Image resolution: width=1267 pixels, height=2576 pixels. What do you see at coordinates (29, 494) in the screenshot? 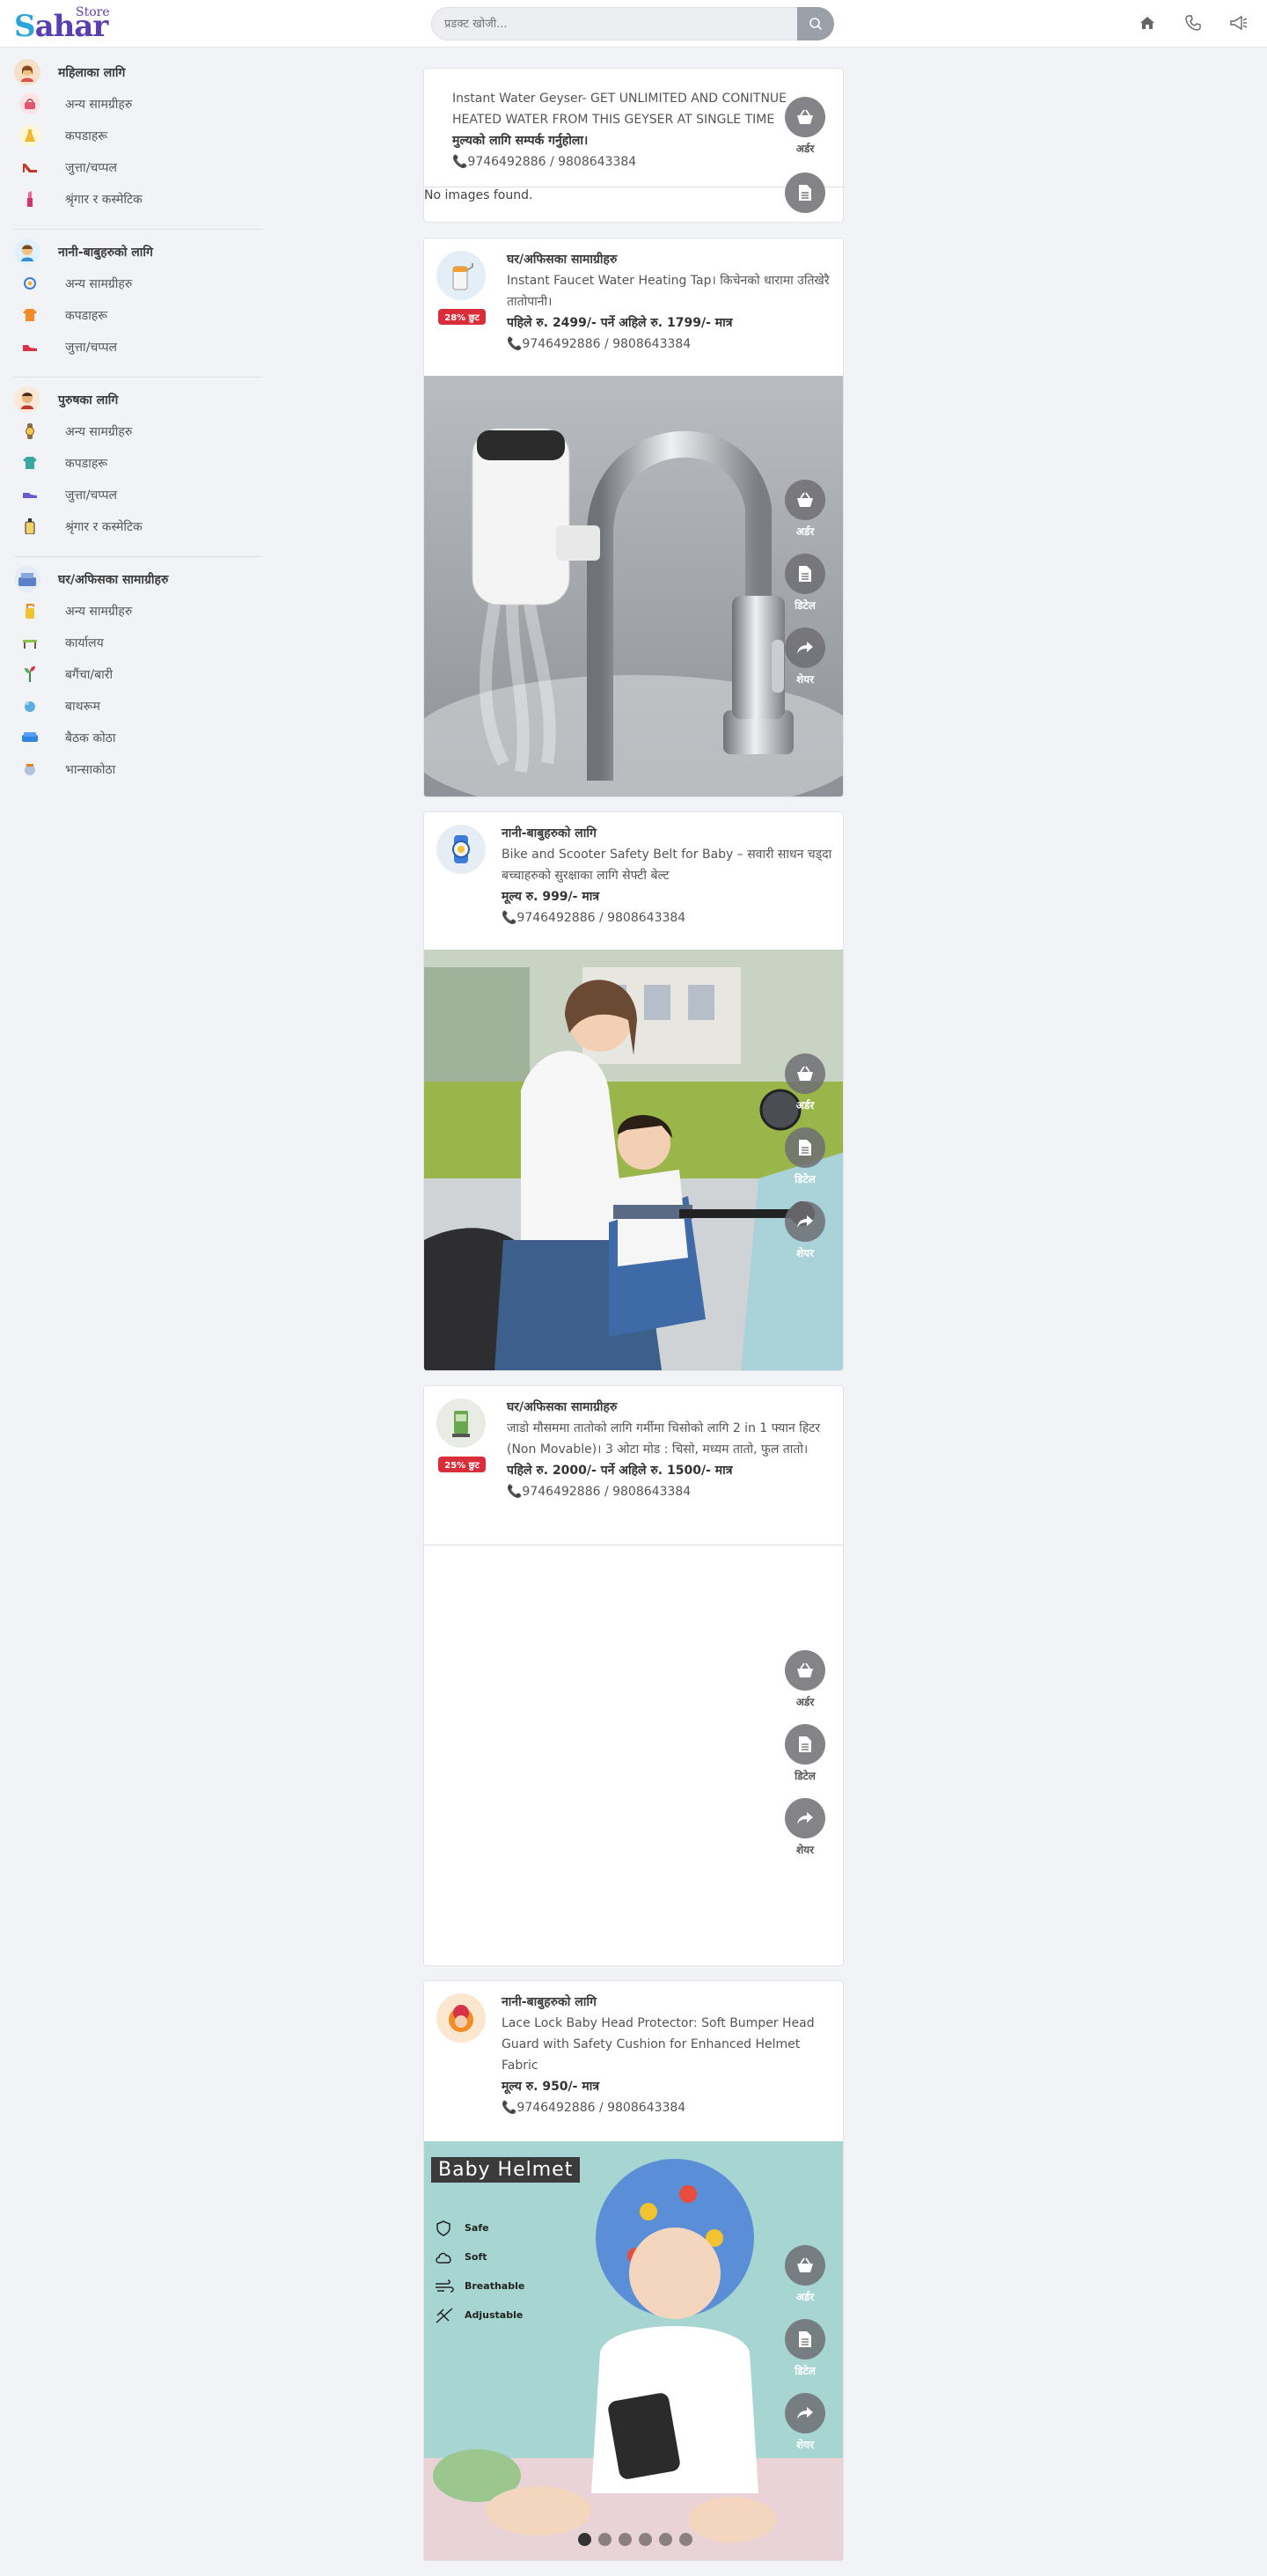
I see `men-shoe-icon` at bounding box center [29, 494].